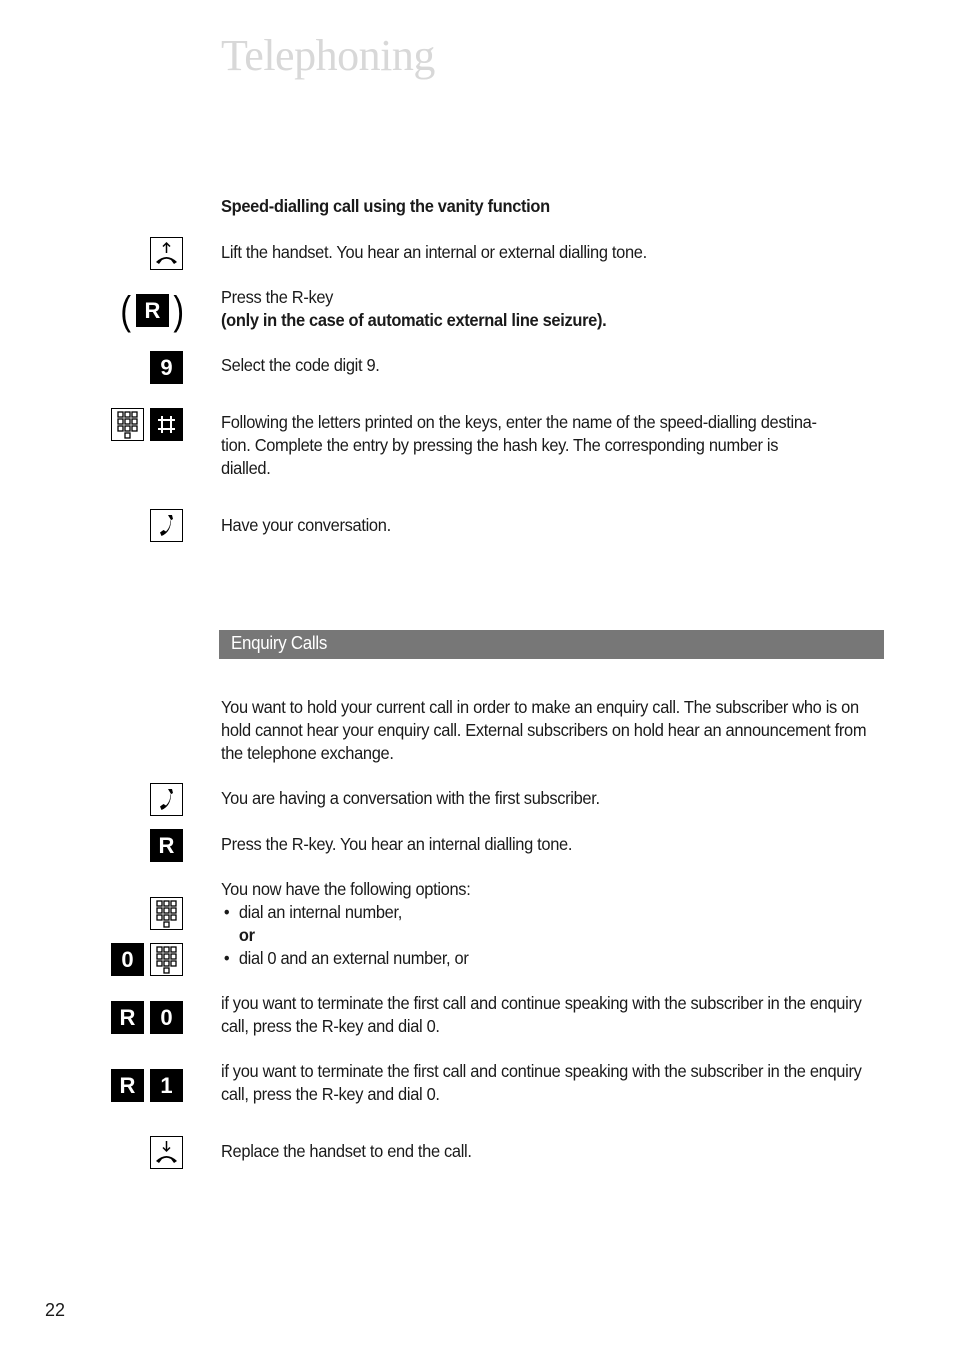 This screenshot has width=954, height=1355. I want to click on option-internal-text: dial an internal number,, so click(320, 912).